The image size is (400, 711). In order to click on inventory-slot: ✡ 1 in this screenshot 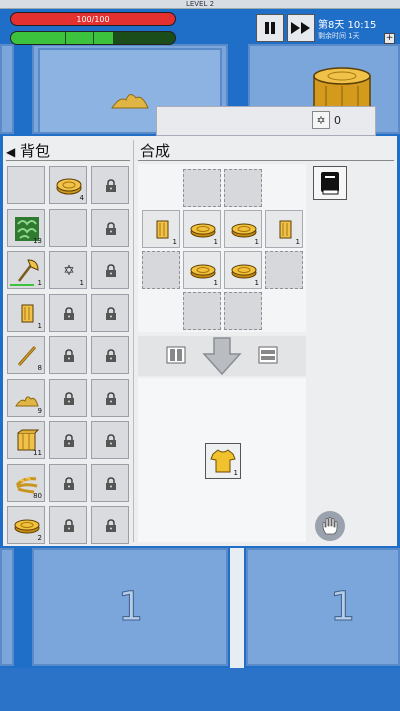, I will do `click(68, 270)`.